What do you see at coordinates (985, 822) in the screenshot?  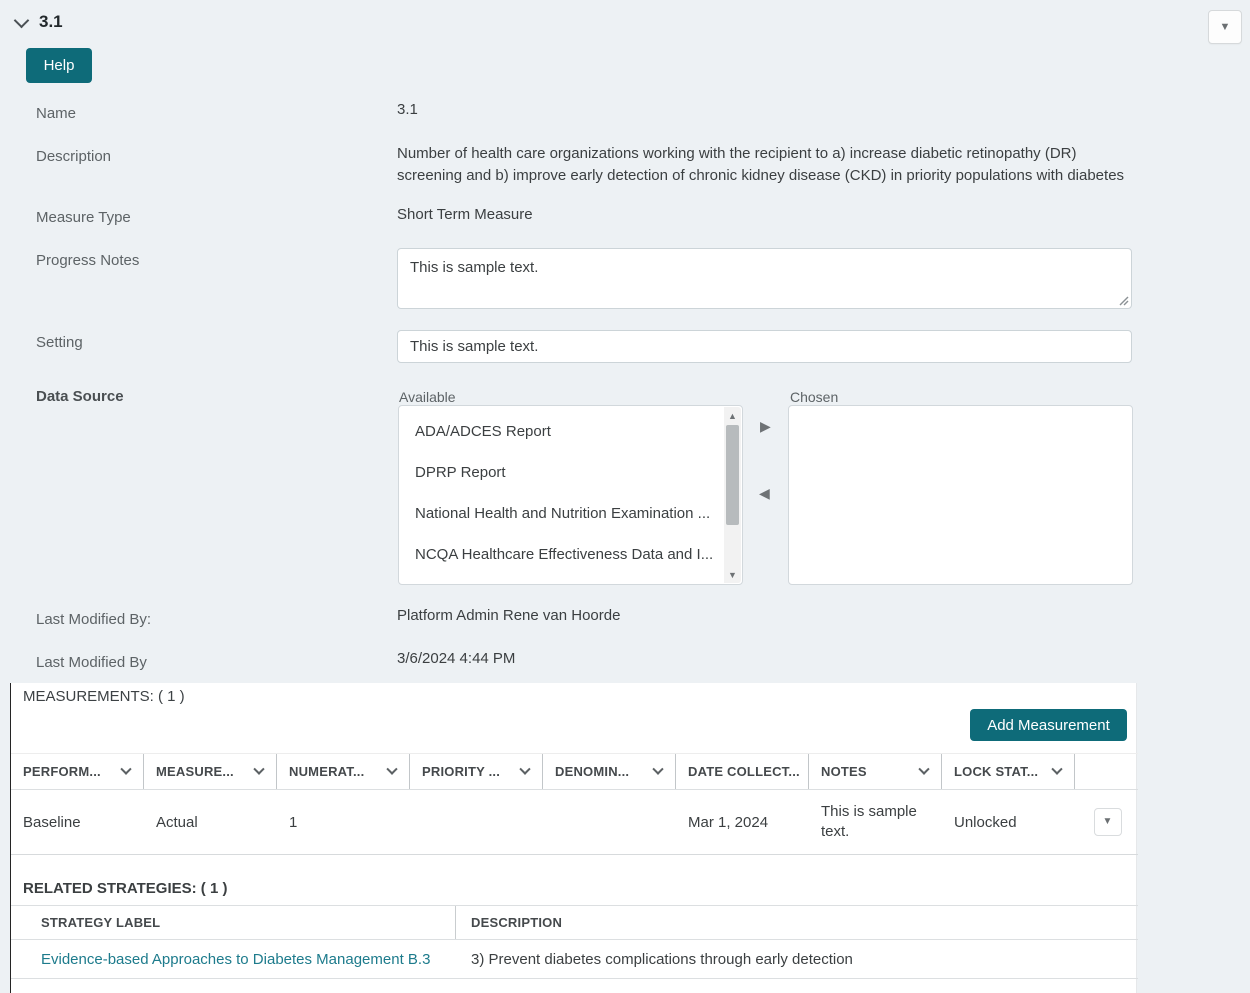 I see `lock-status-cell: Unlocked` at bounding box center [985, 822].